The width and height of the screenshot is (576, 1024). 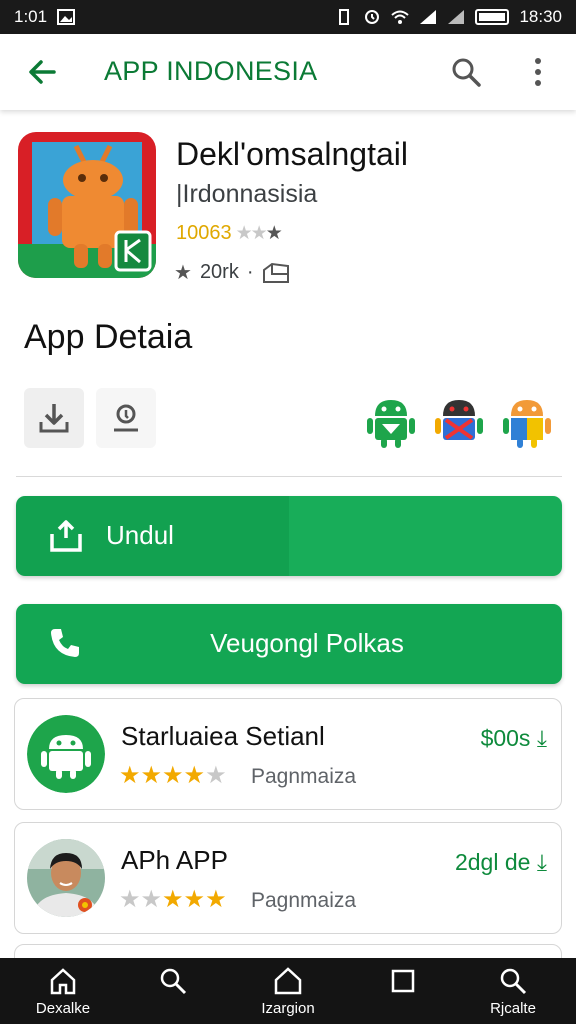 I want to click on call-button: Veugongl Polkas, so click(x=289, y=644).